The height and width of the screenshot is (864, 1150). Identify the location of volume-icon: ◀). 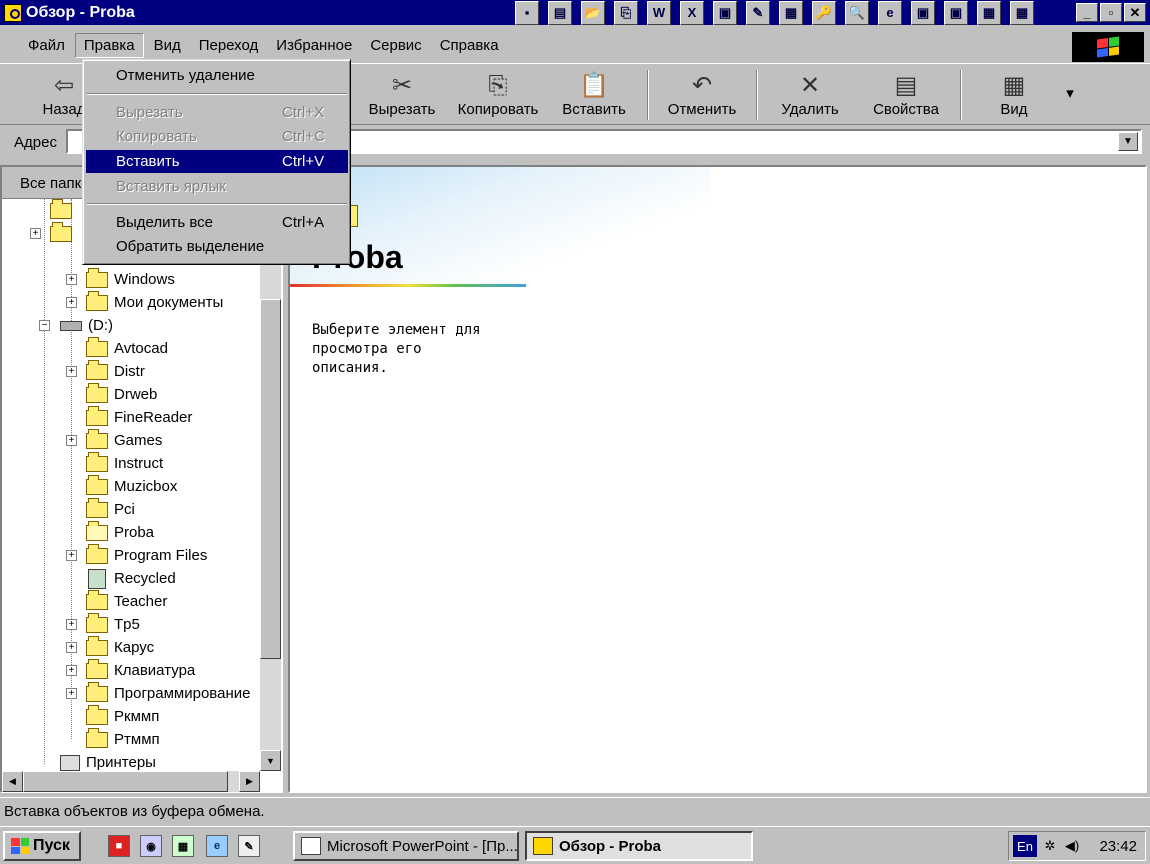
(1072, 846).